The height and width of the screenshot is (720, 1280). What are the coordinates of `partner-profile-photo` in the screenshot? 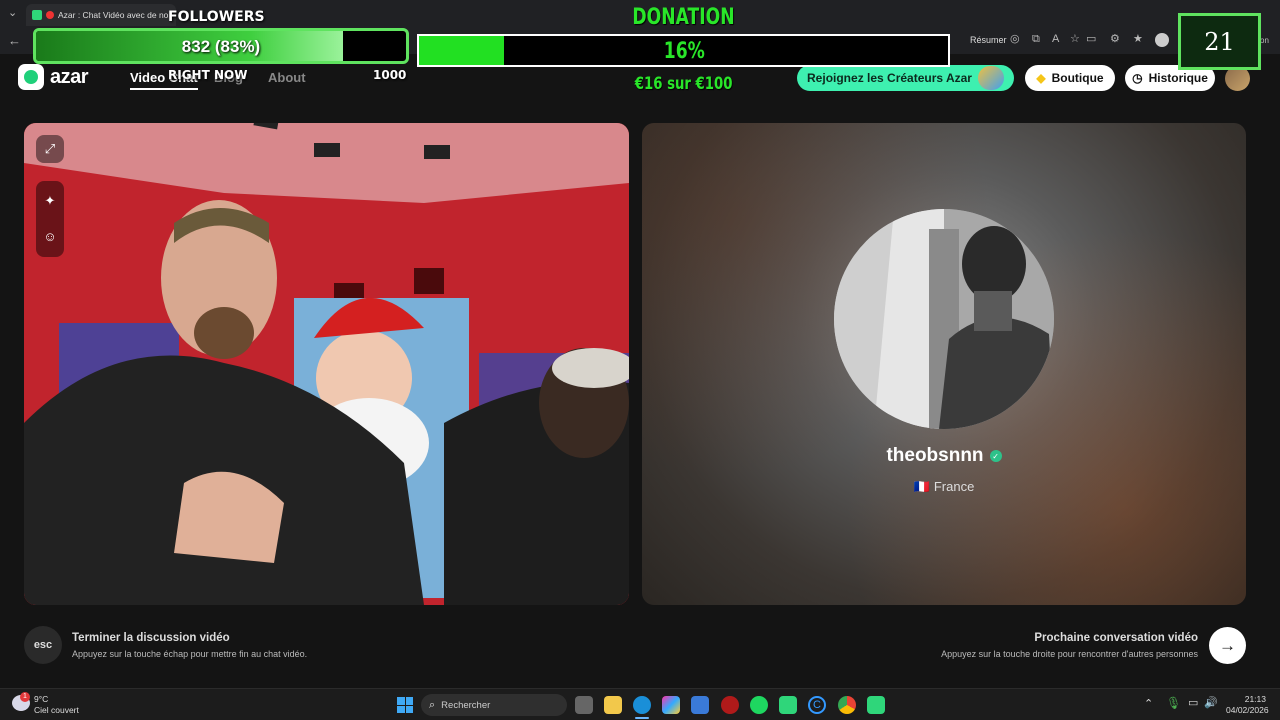 It's located at (944, 319).